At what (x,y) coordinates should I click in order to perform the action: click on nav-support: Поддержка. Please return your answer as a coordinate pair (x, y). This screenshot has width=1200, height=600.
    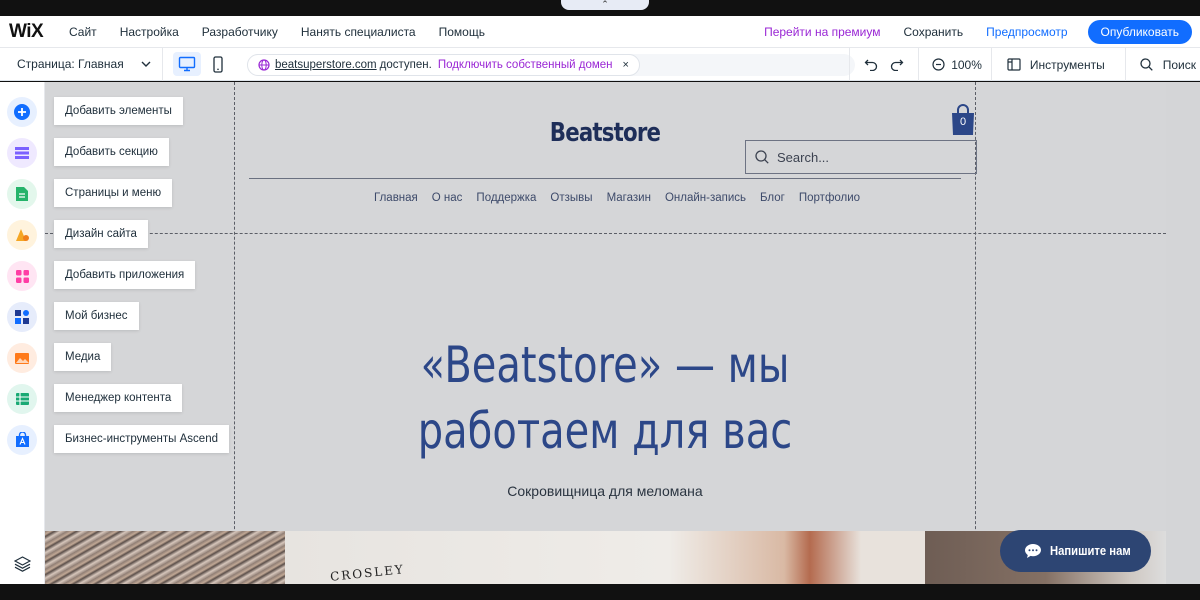
    Looking at the image, I should click on (506, 198).